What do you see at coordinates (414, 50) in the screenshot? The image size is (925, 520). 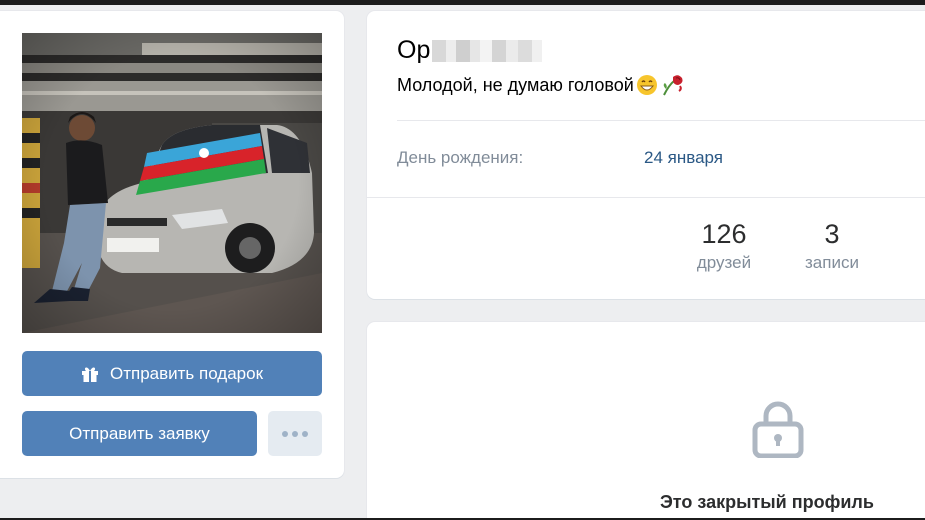 I see `profile-name-text: Ор` at bounding box center [414, 50].